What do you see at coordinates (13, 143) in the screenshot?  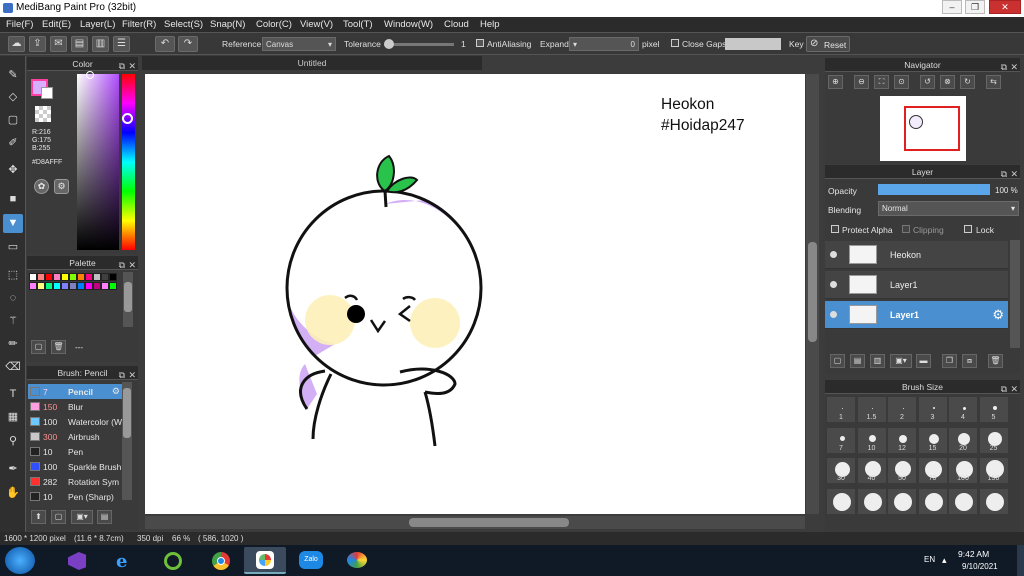 I see `pen-tool-icon: ✐` at bounding box center [13, 143].